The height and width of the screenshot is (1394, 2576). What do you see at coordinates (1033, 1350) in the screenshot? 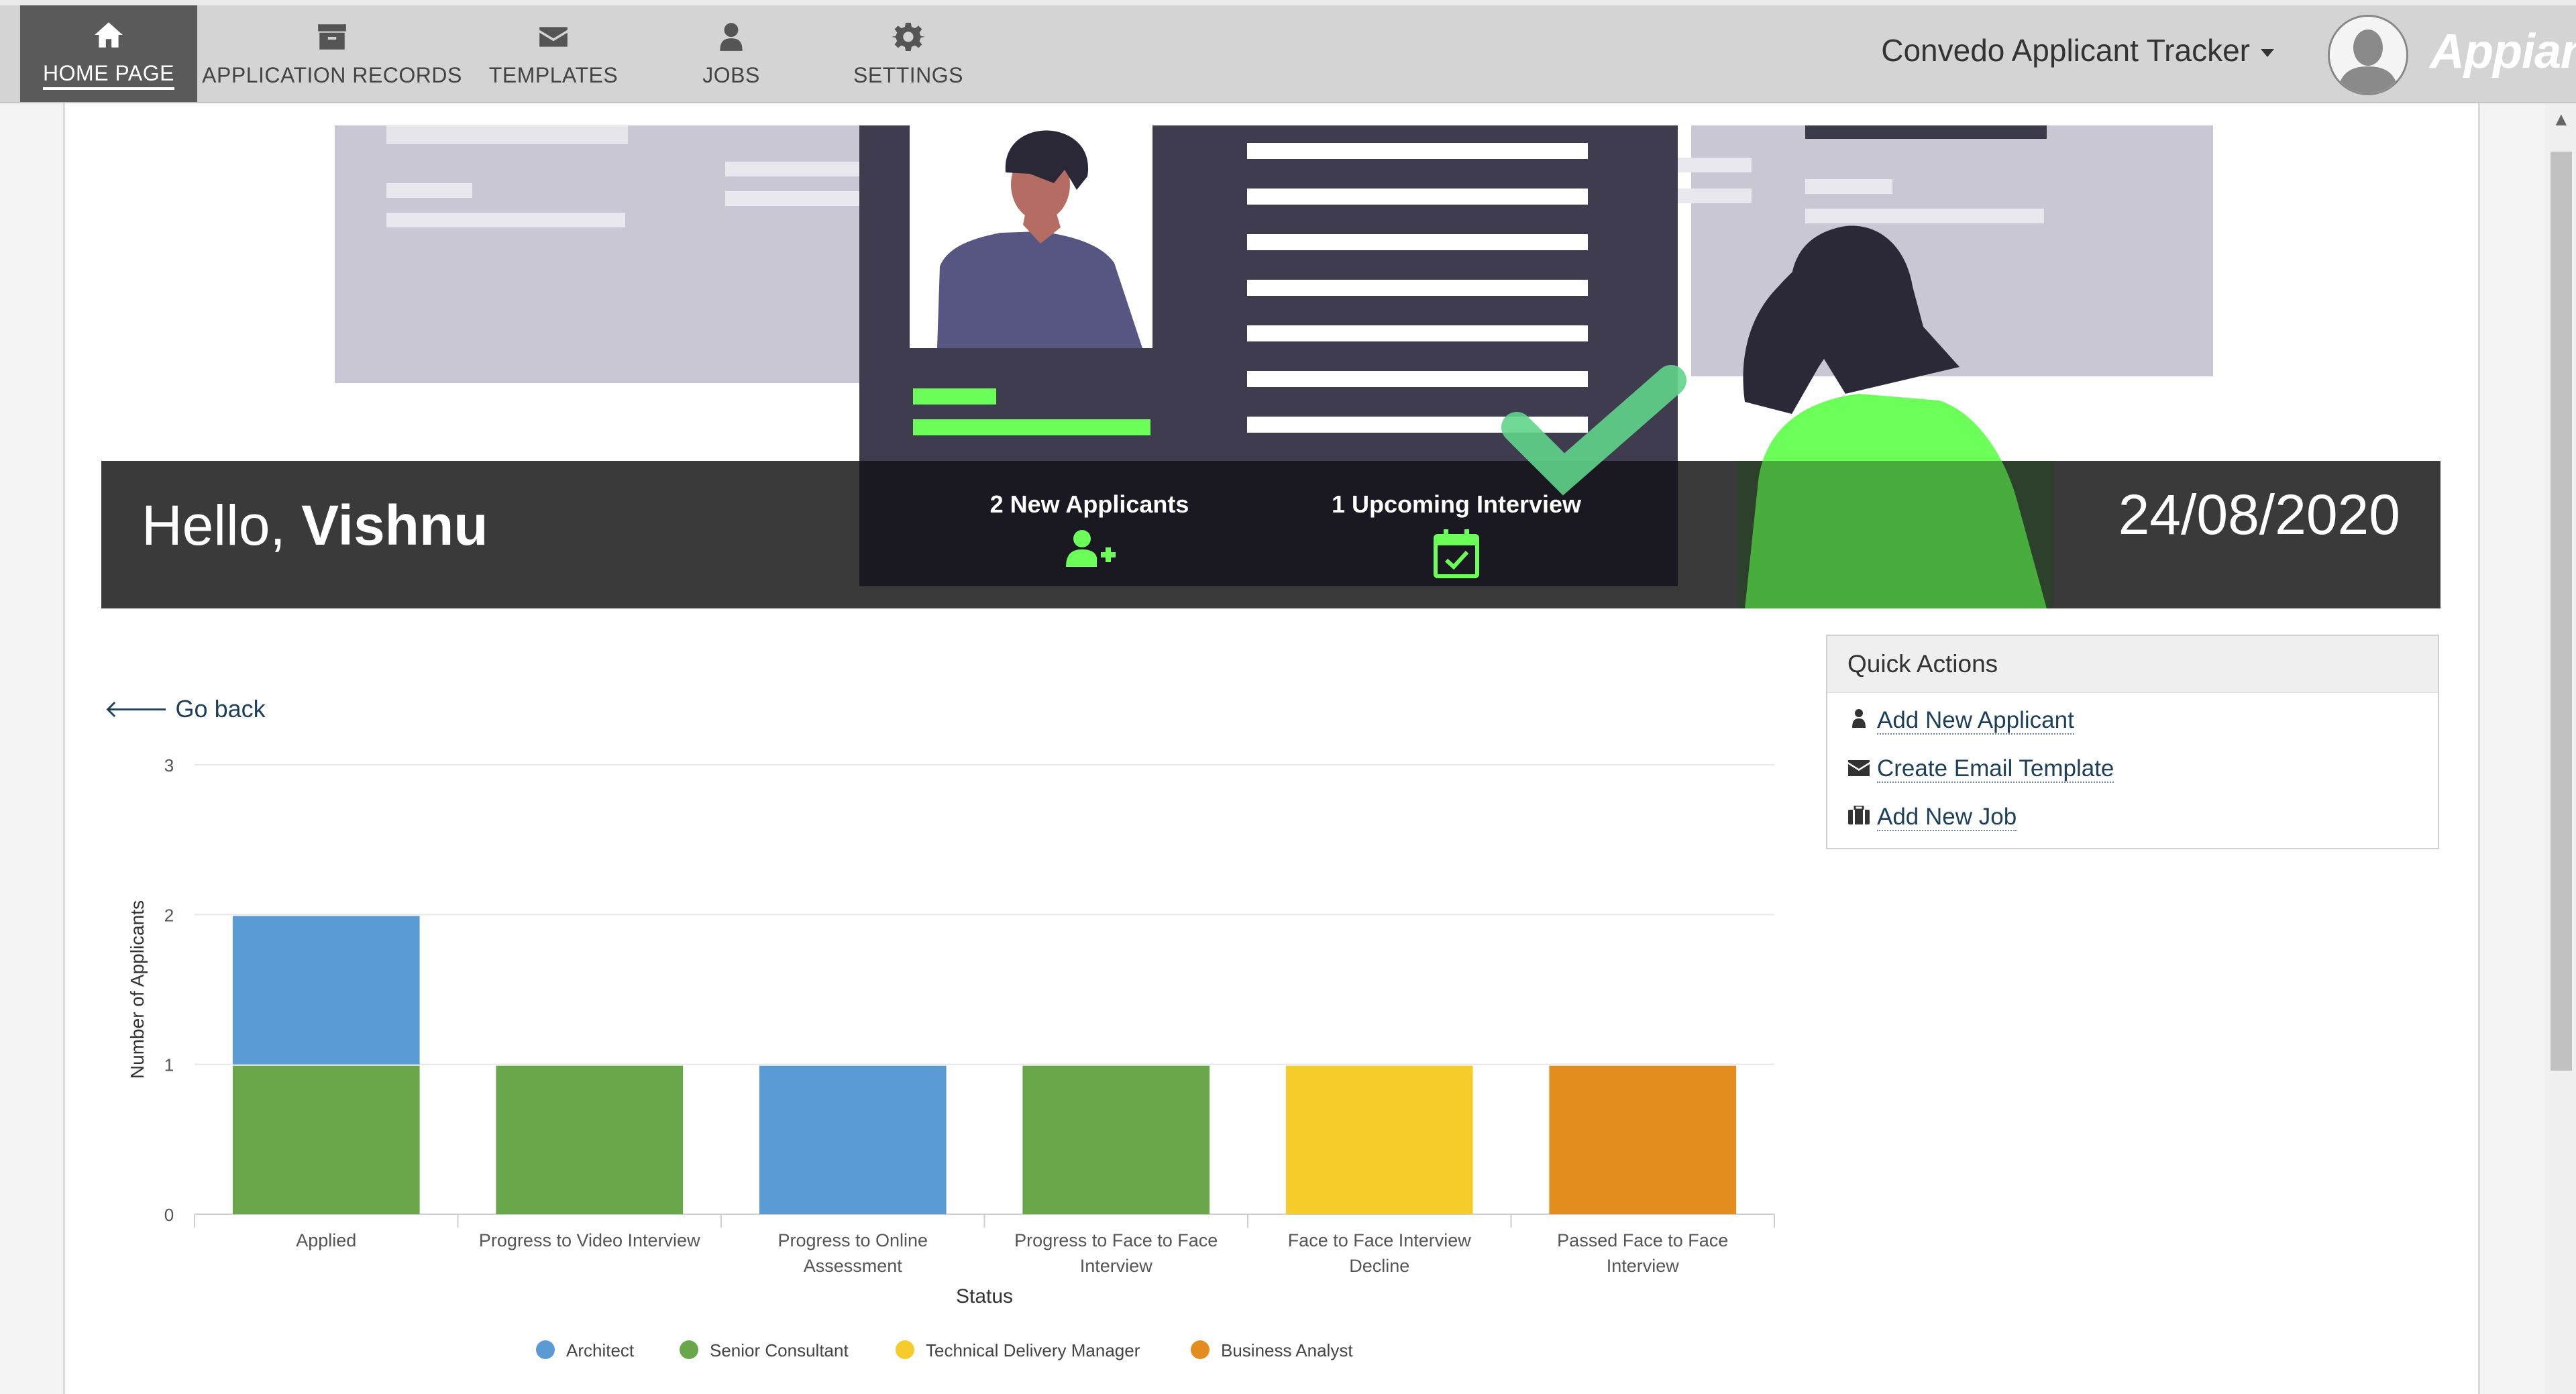
I see `legend-label: Technical Delivery Manager` at bounding box center [1033, 1350].